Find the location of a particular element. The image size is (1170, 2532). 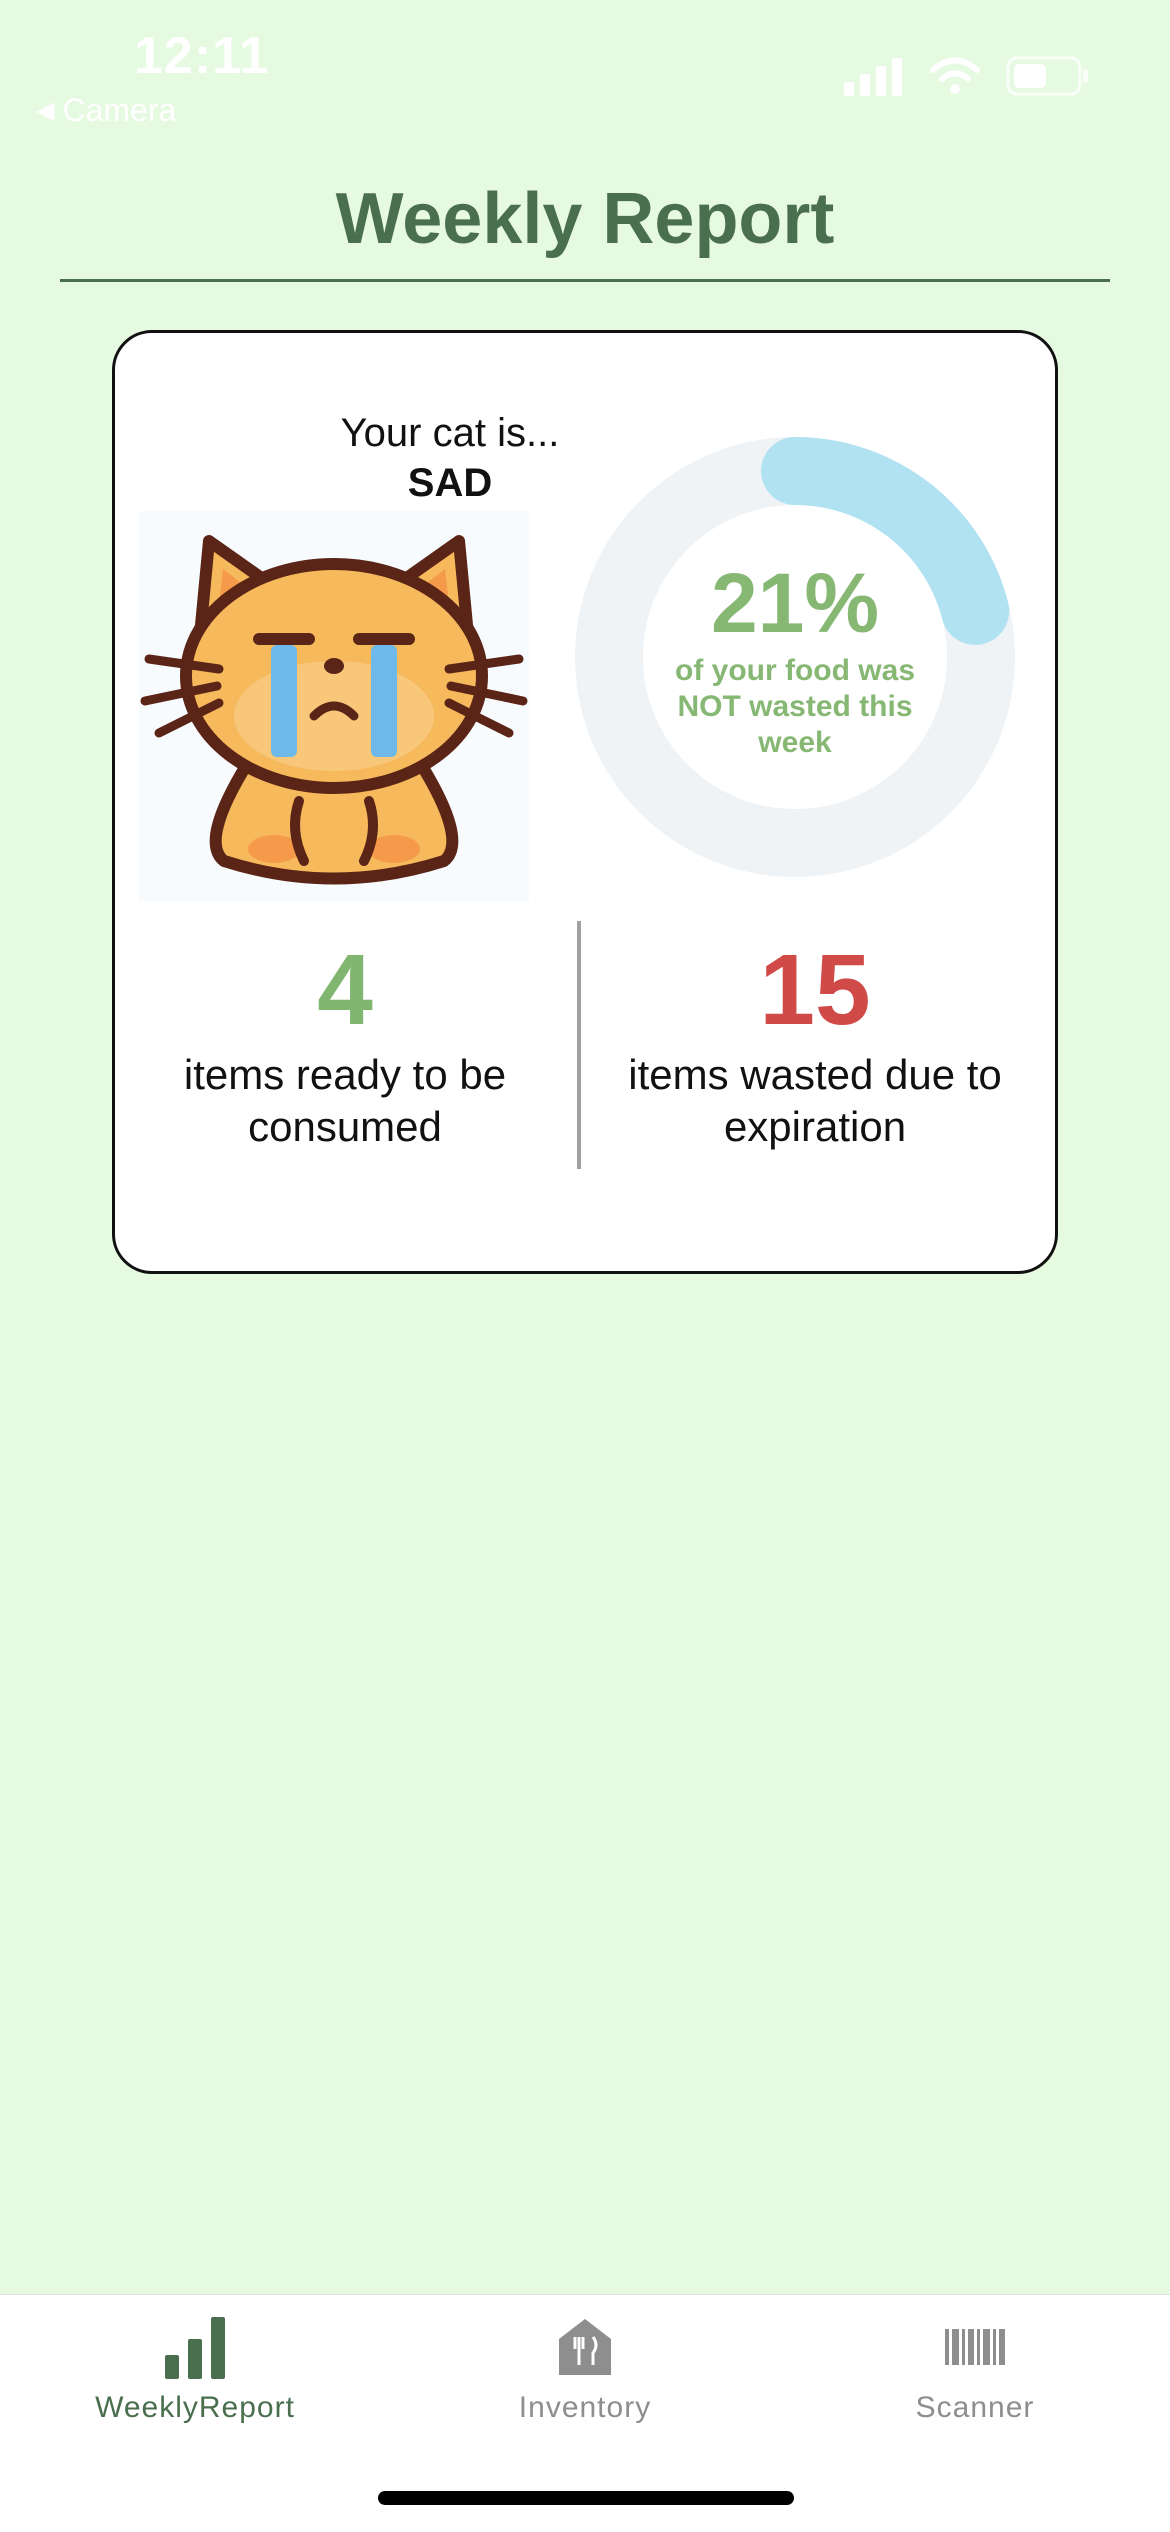

ready-label: items ready to be consumed is located at coordinates (345, 1100).